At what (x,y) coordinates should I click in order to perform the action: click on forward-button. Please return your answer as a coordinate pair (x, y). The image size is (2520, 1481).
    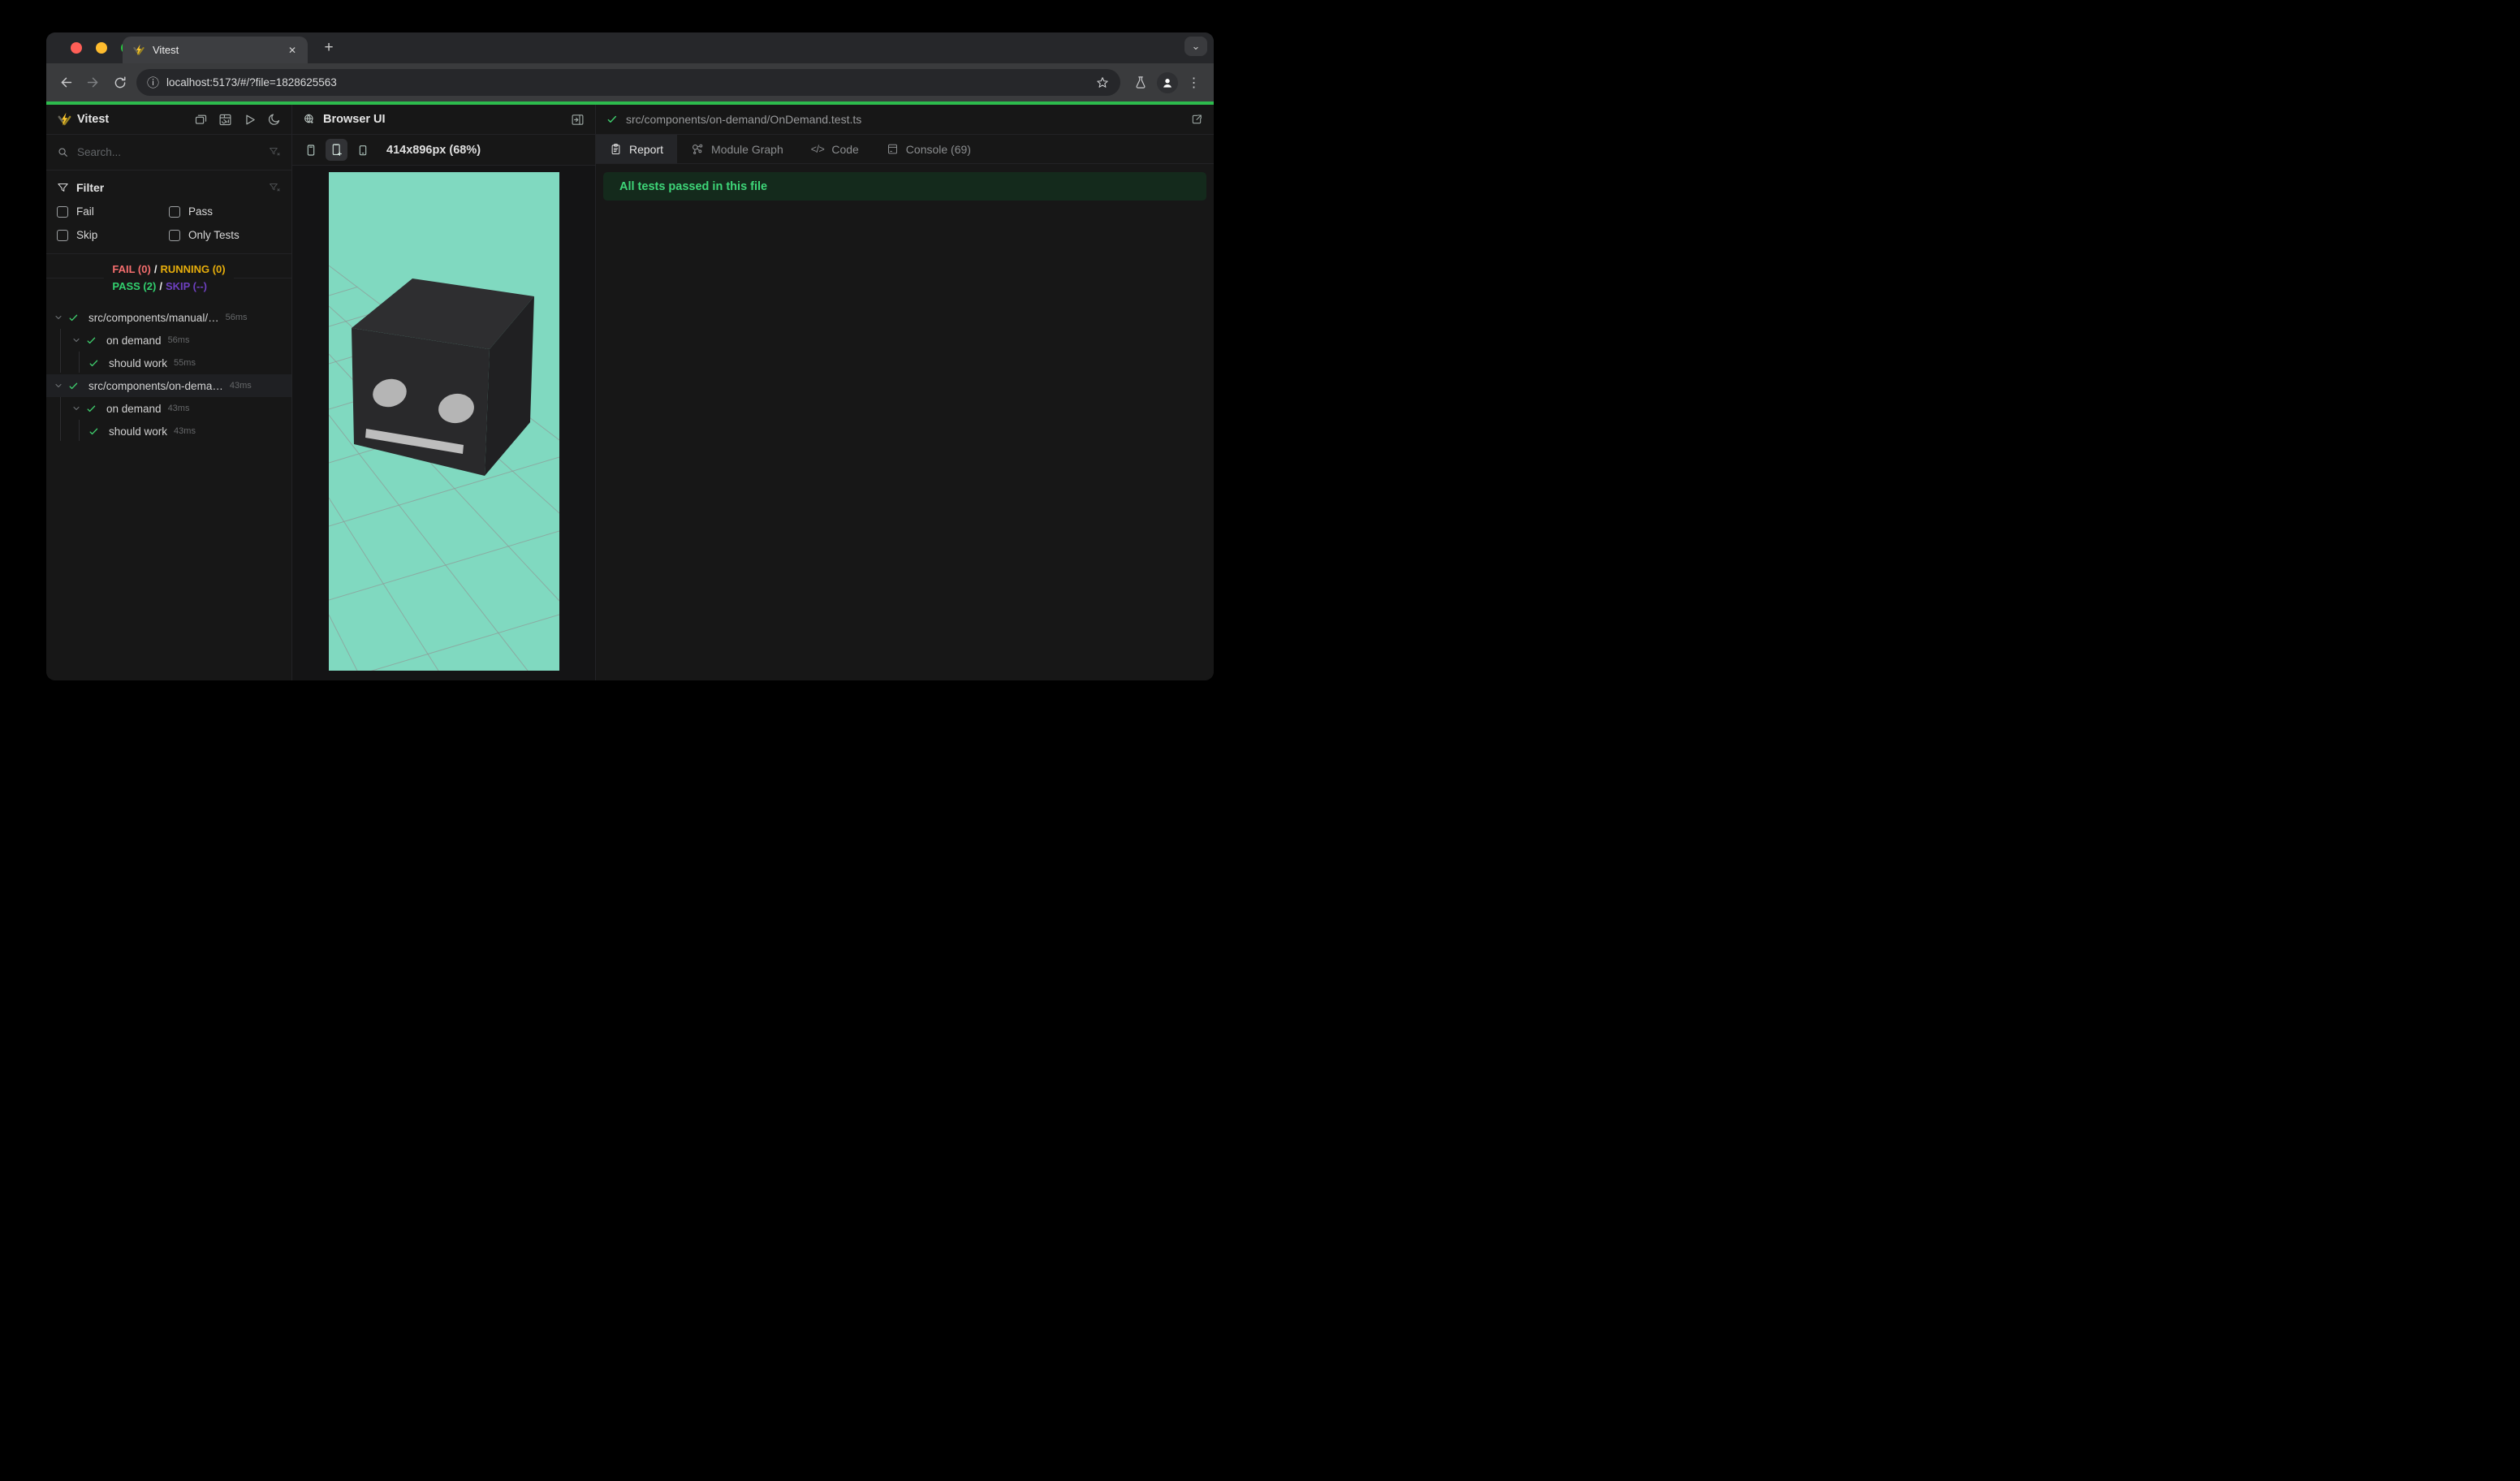
    Looking at the image, I should click on (93, 82).